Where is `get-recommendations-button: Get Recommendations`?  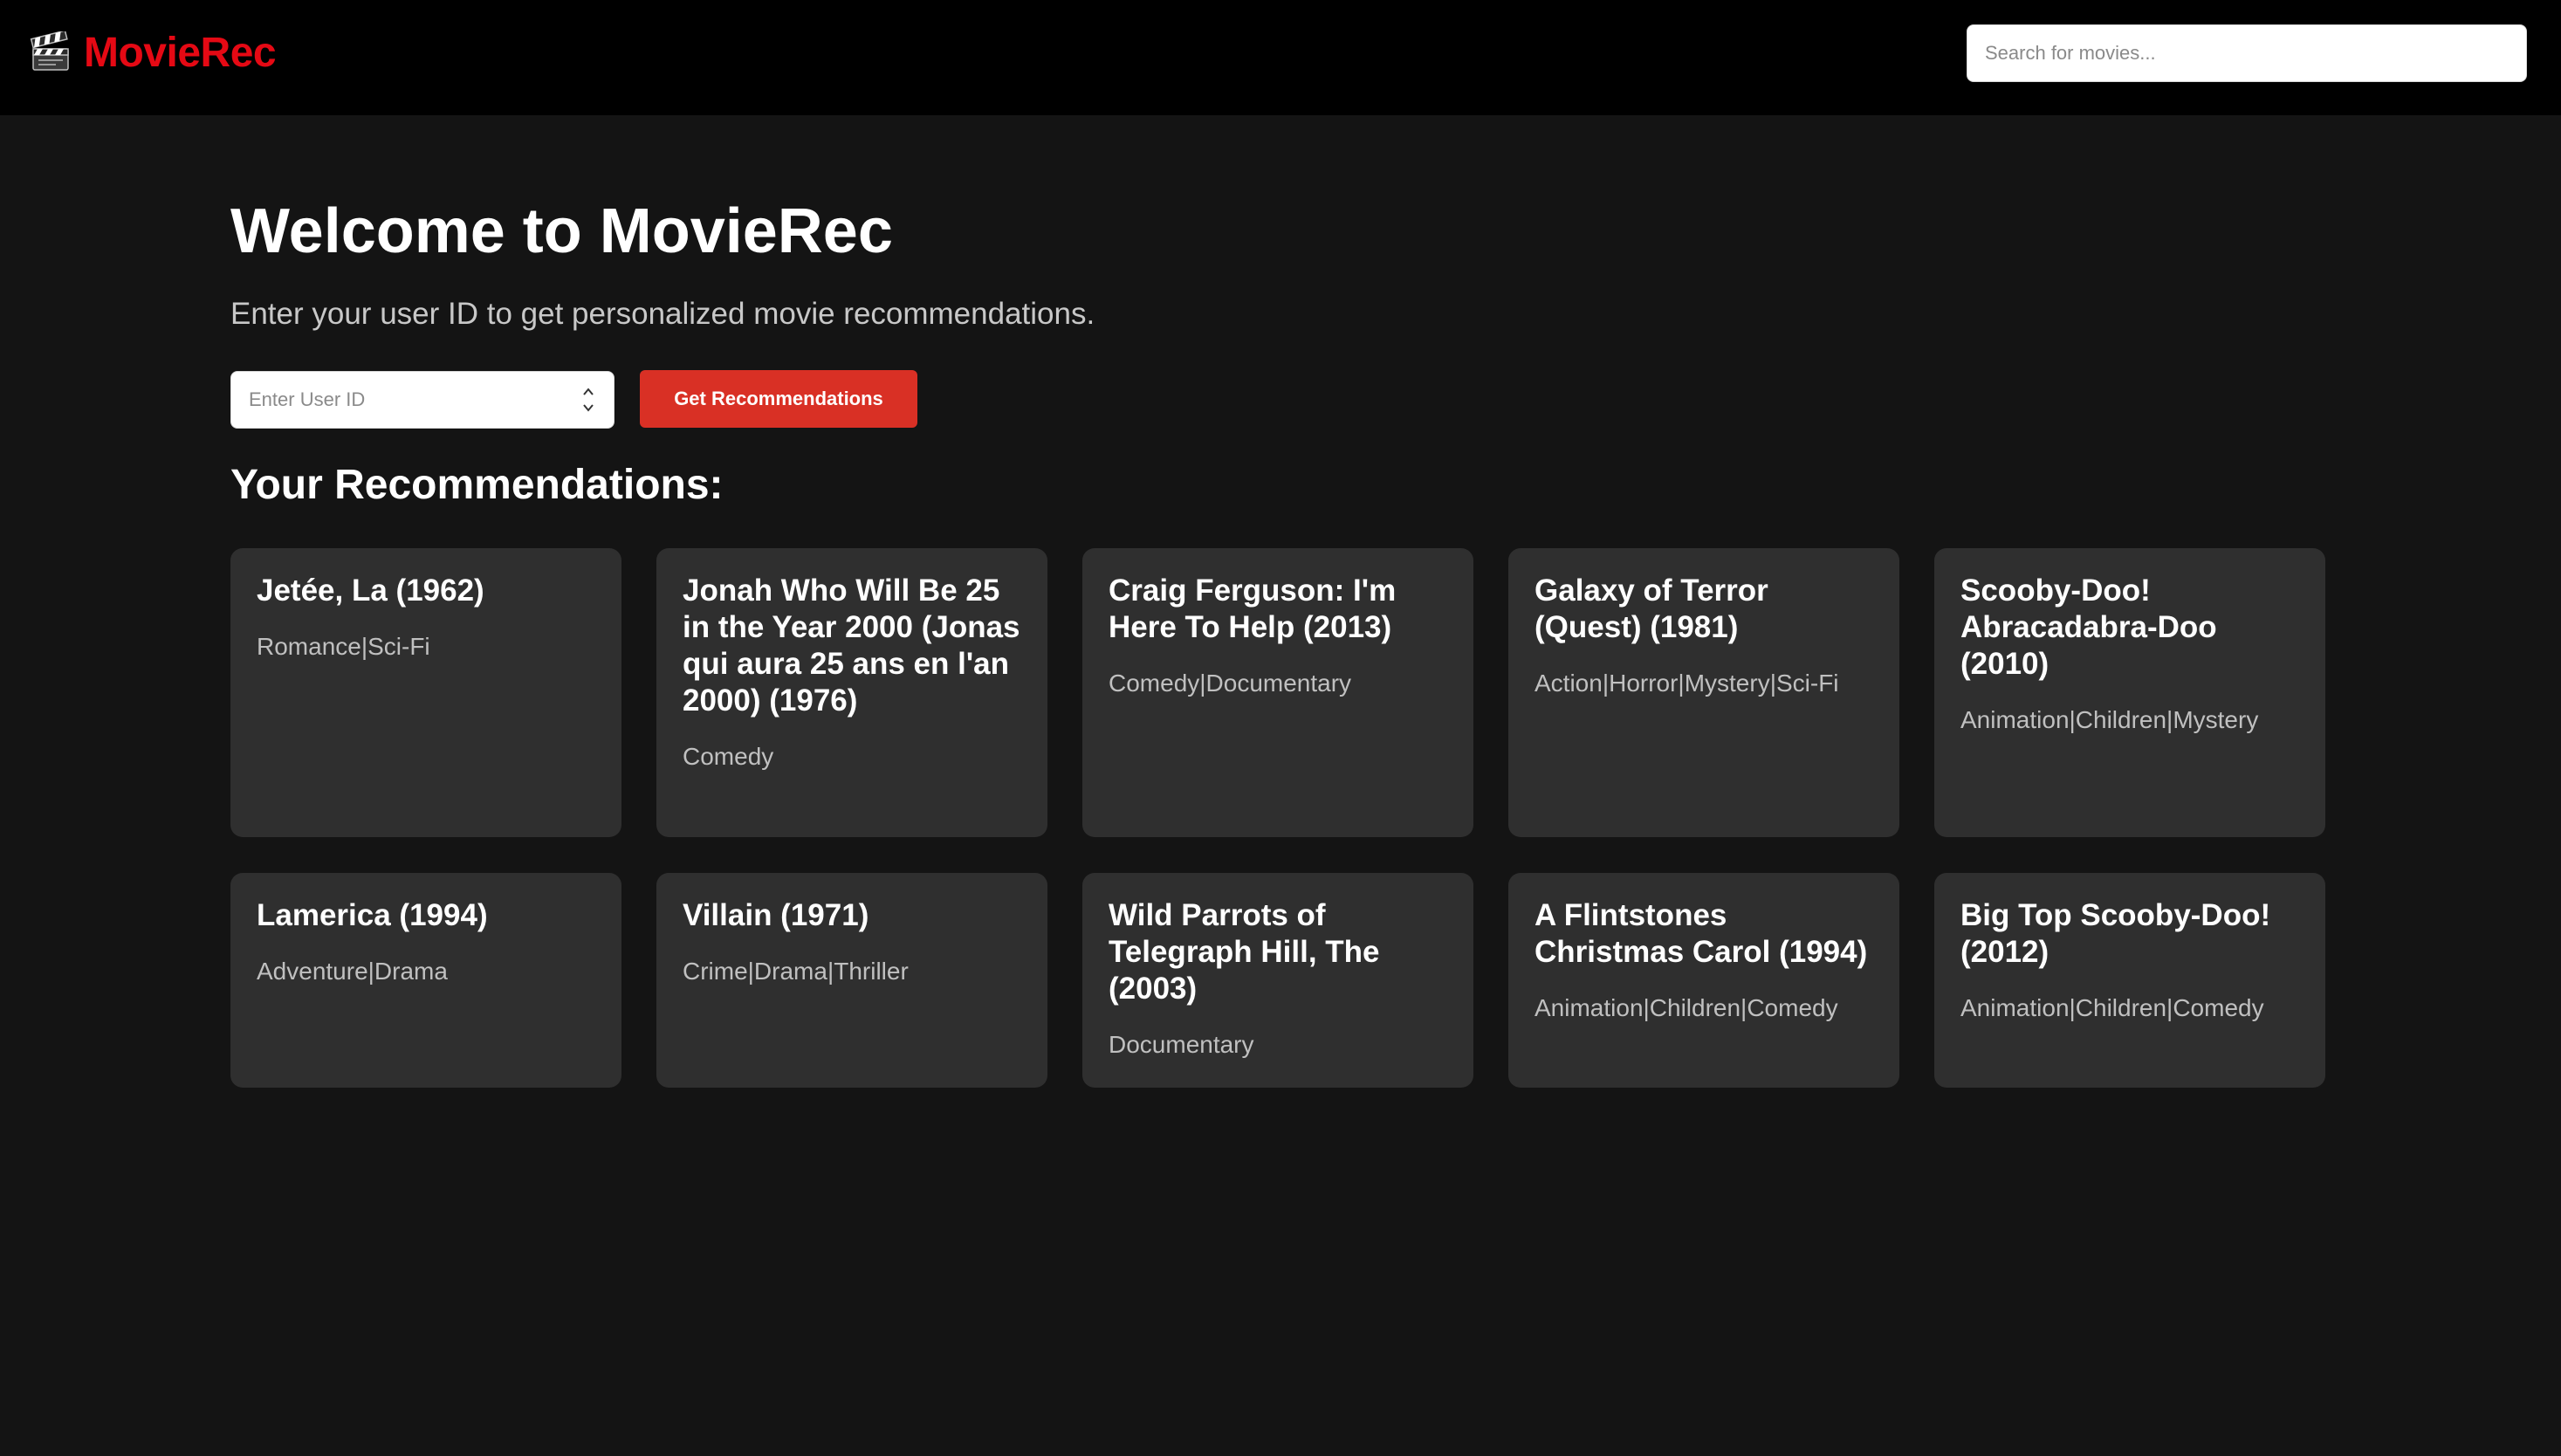
get-recommendations-button: Get Recommendations is located at coordinates (778, 399).